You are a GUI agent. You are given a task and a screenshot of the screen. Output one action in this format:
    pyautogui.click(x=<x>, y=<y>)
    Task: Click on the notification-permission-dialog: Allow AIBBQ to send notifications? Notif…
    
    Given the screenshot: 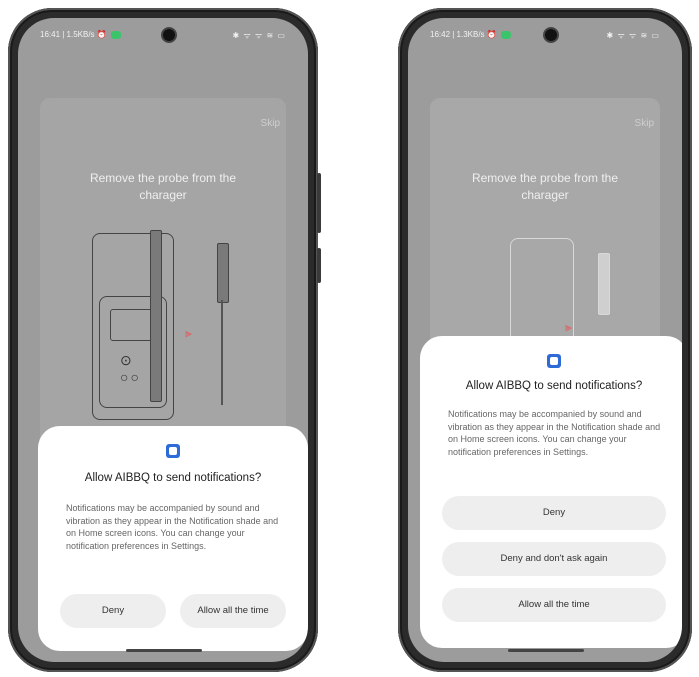 What is the action you would take?
    pyautogui.click(x=173, y=538)
    